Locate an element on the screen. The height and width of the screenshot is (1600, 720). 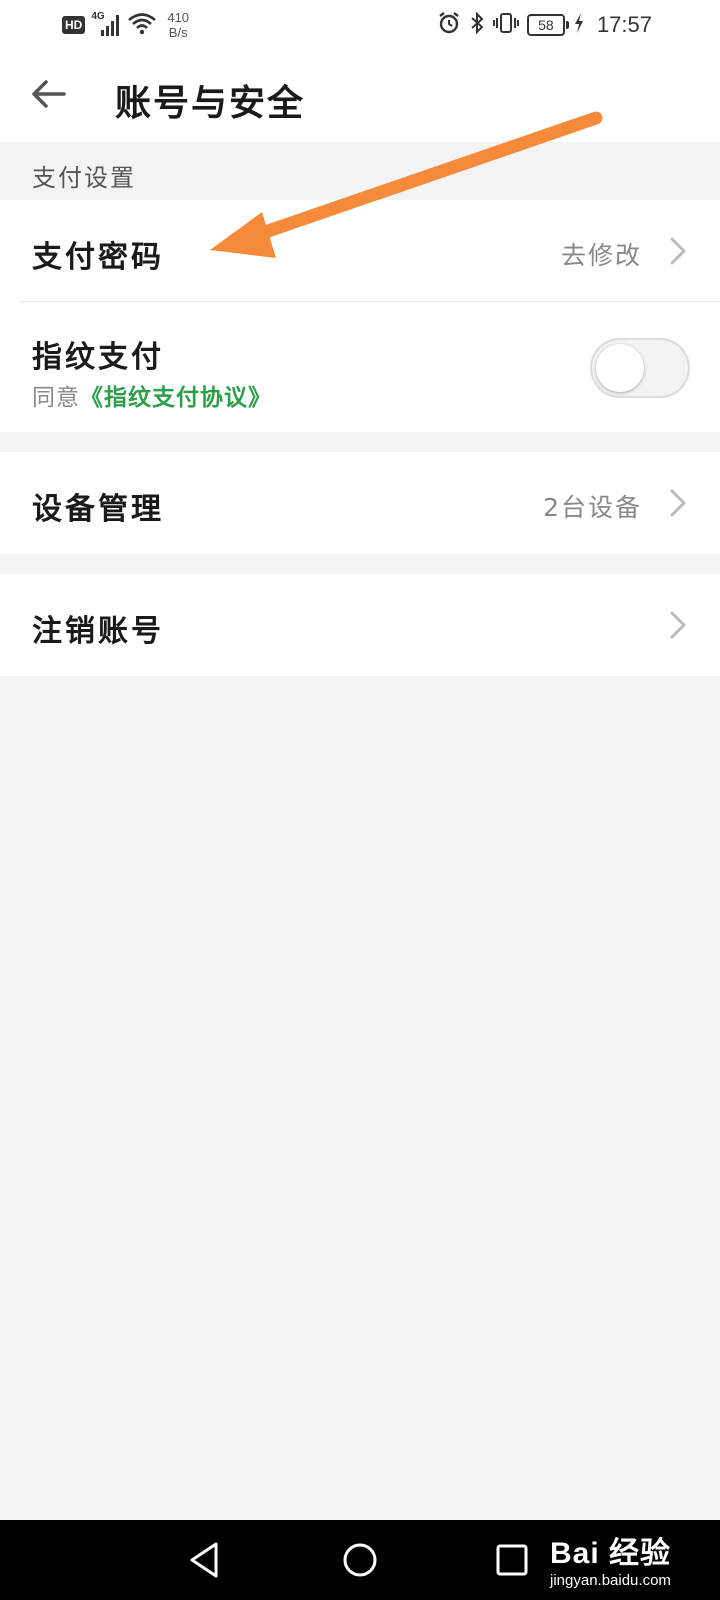
nav-recents-icon is located at coordinates (512, 1560).